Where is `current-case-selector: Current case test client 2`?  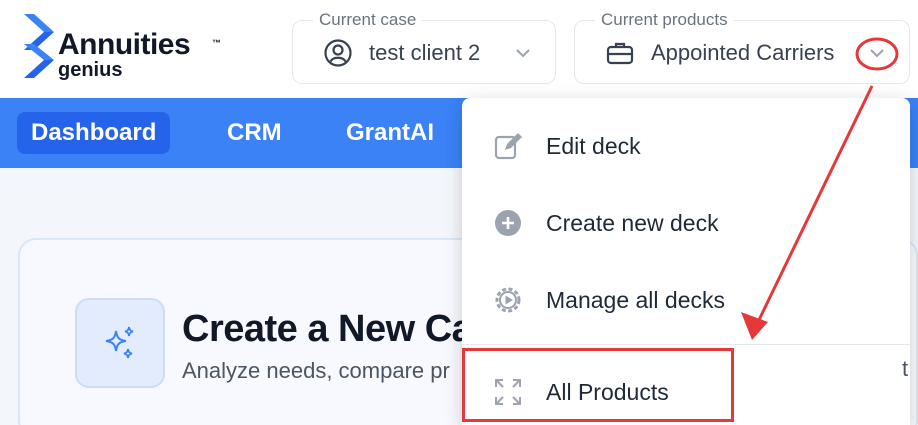 current-case-selector: Current case test client 2 is located at coordinates (424, 47).